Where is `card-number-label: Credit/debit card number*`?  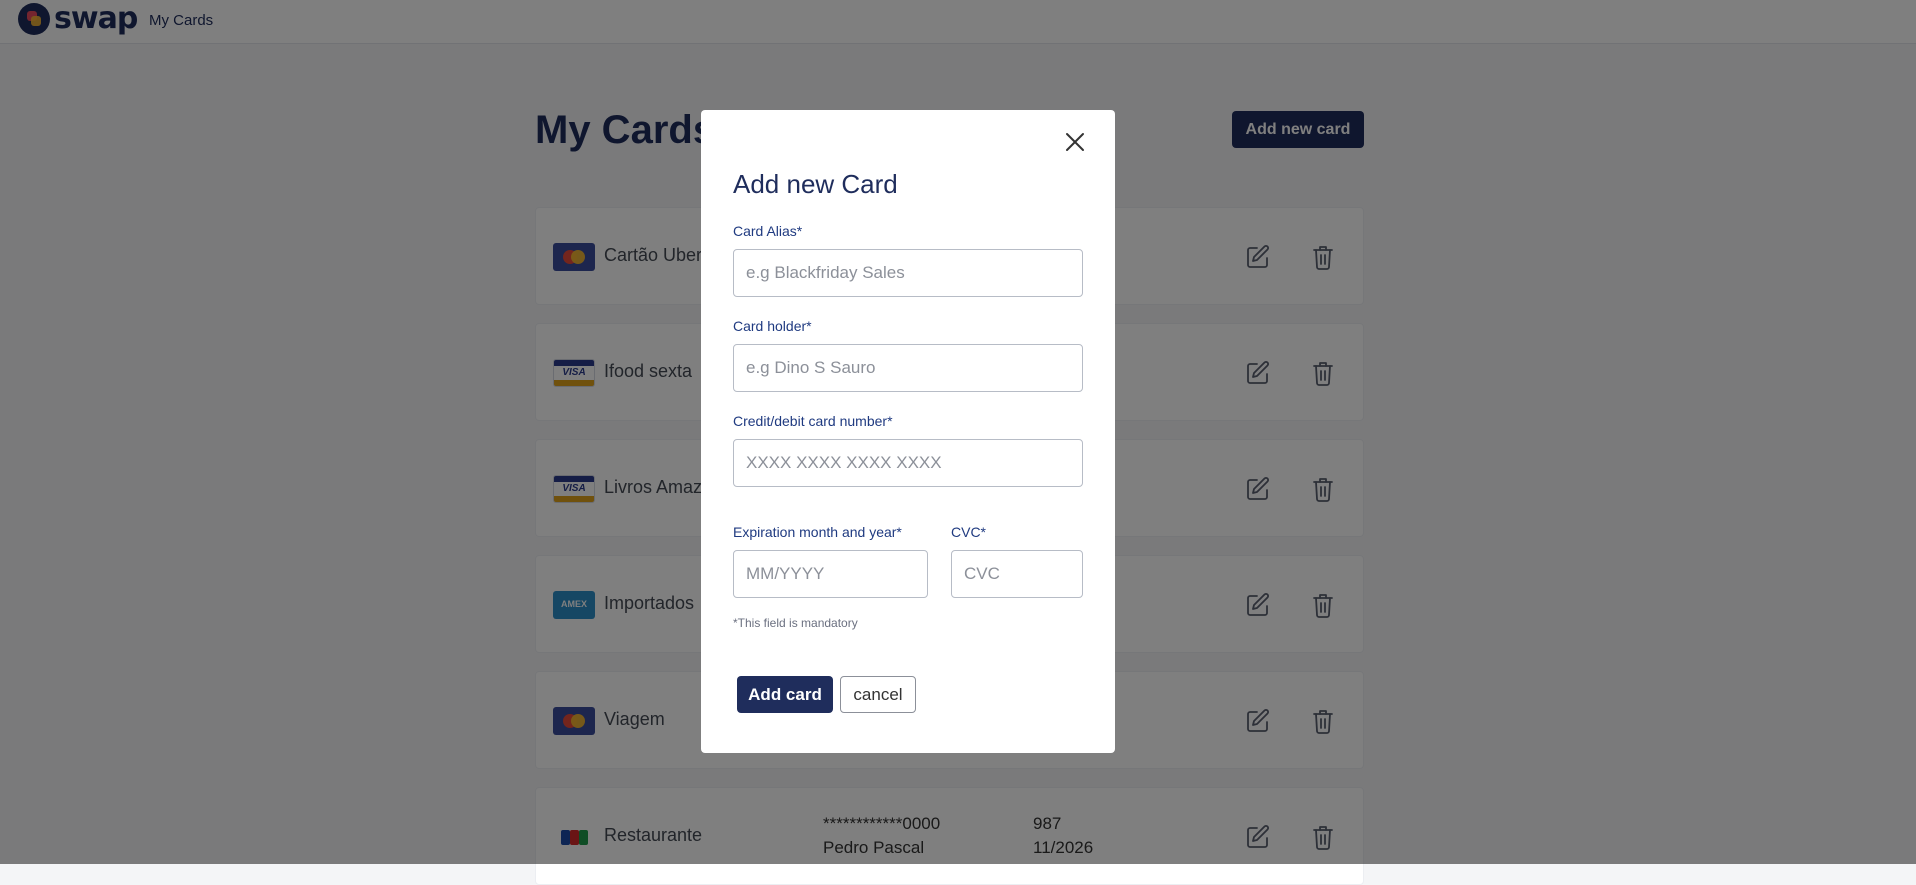
card-number-label: Credit/debit card number* is located at coordinates (813, 421).